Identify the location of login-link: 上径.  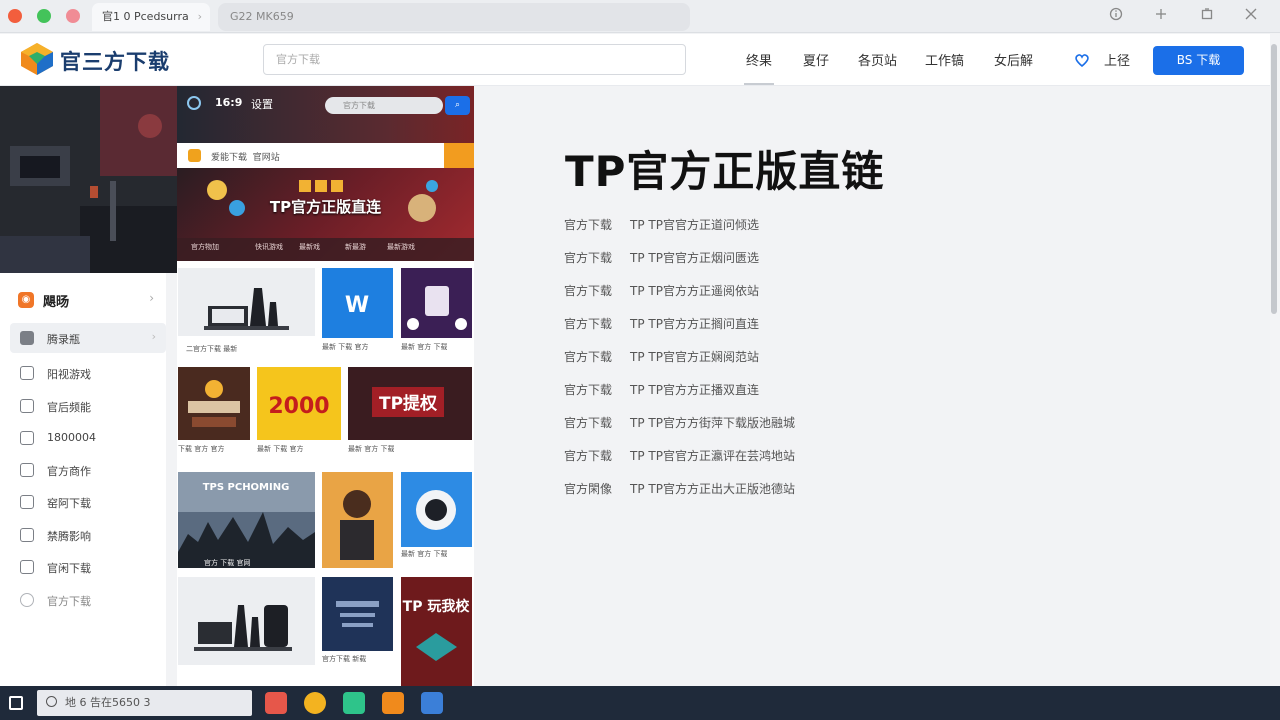
(1117, 59).